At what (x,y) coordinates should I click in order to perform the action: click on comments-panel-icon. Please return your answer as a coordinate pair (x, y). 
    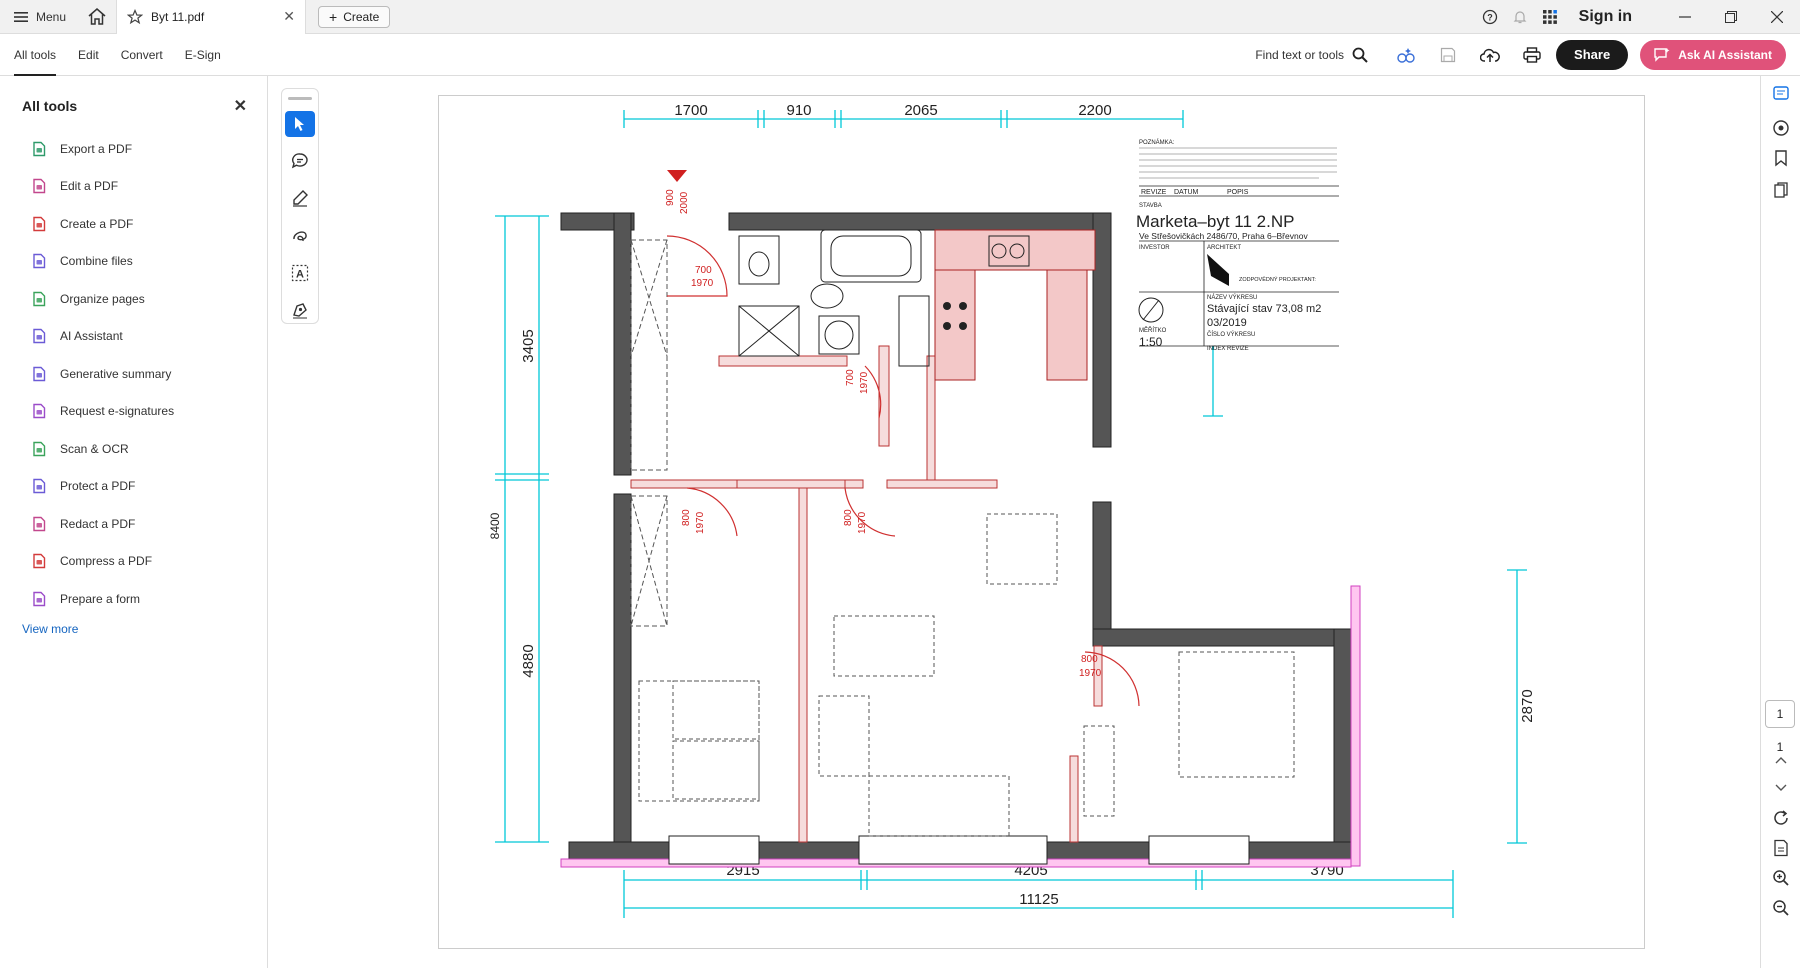
    Looking at the image, I should click on (1781, 94).